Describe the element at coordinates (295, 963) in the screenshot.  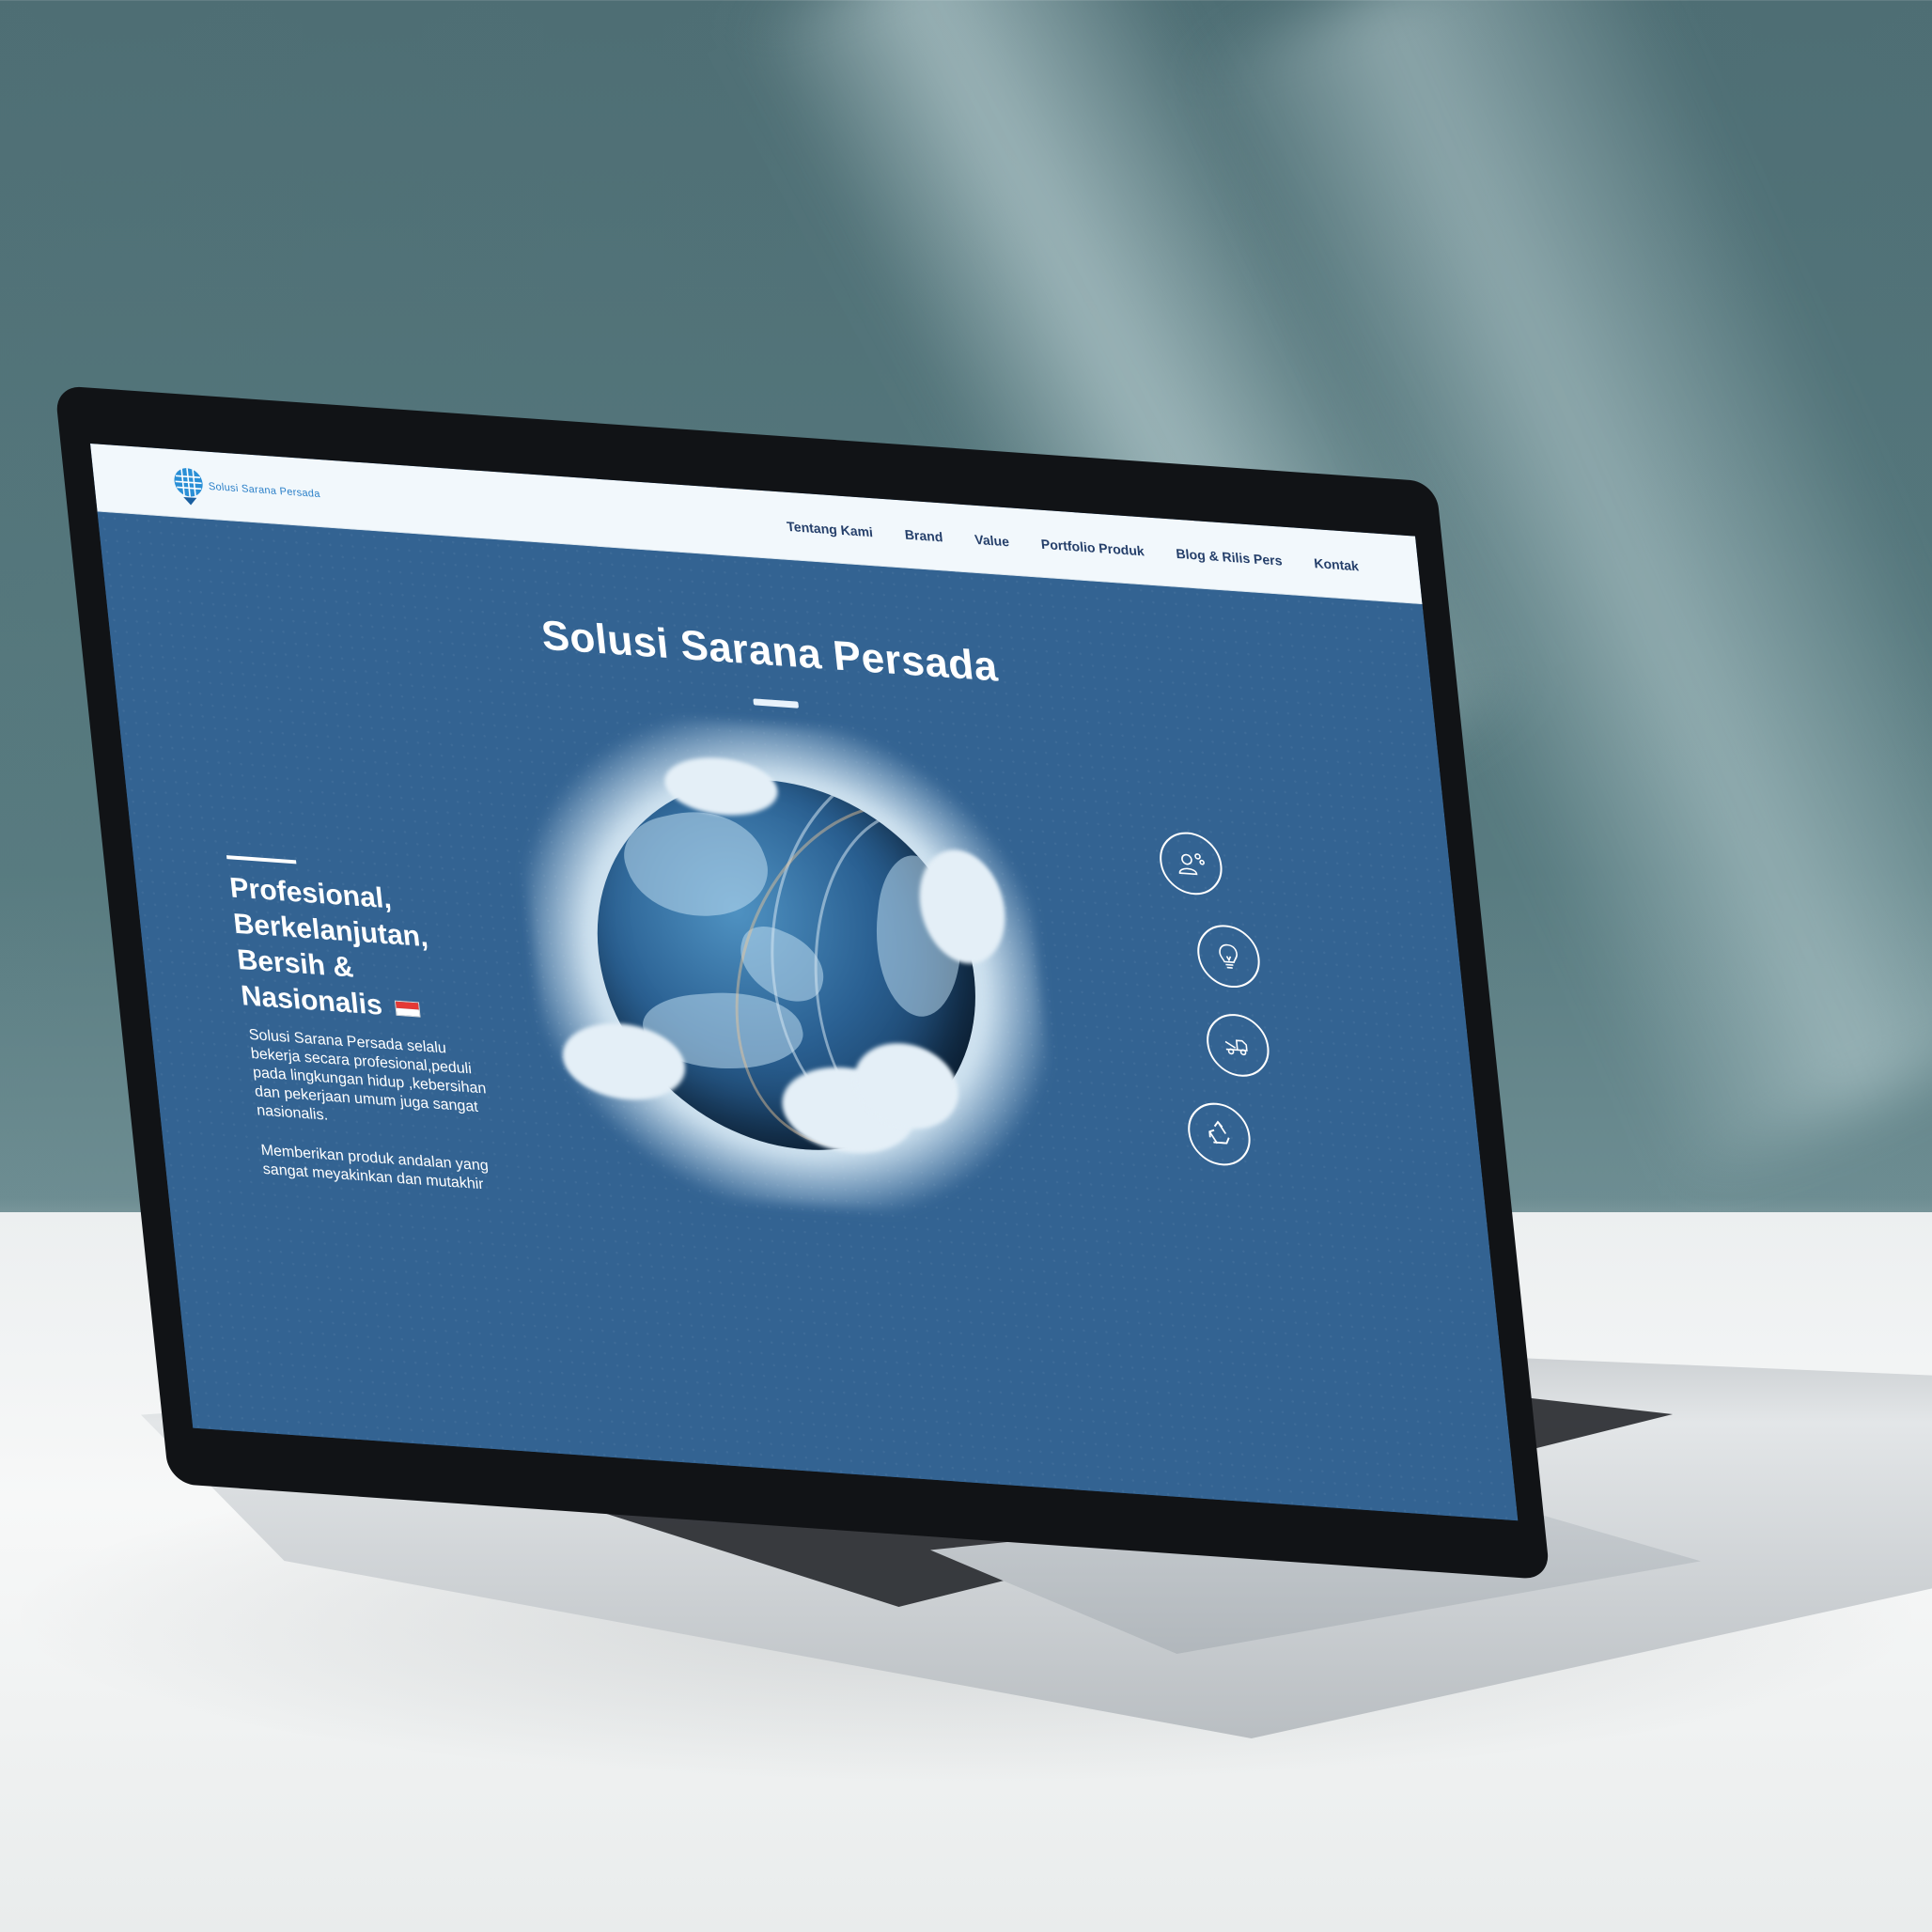
I see `tagline-line: Bersih &` at that location.